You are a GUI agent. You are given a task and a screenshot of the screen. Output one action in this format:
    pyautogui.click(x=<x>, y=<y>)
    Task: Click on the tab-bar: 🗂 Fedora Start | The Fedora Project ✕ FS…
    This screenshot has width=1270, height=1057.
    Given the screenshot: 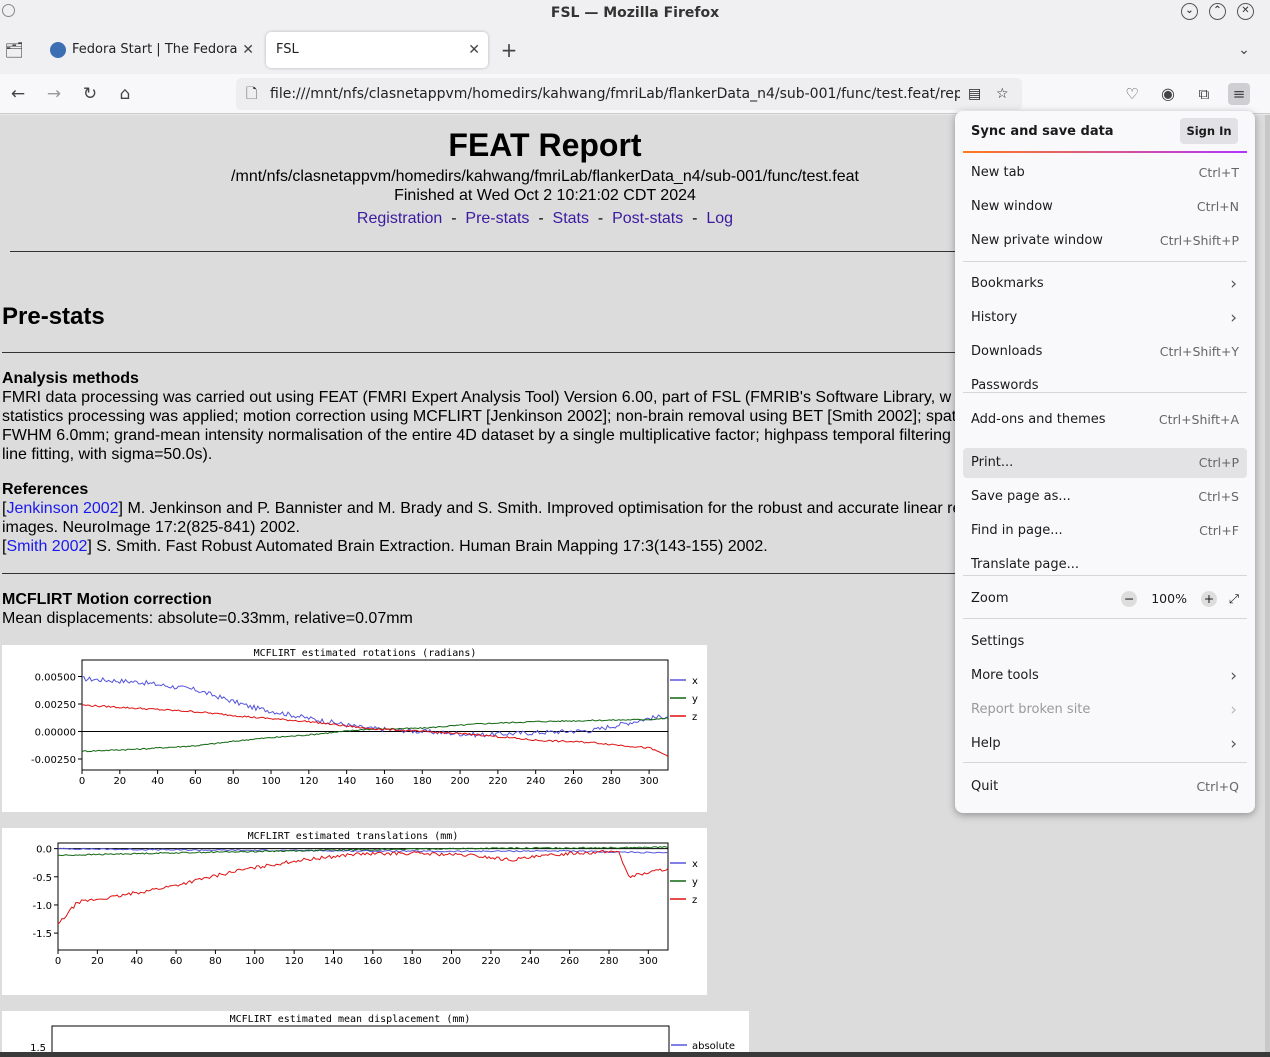 What is the action you would take?
    pyautogui.click(x=635, y=50)
    